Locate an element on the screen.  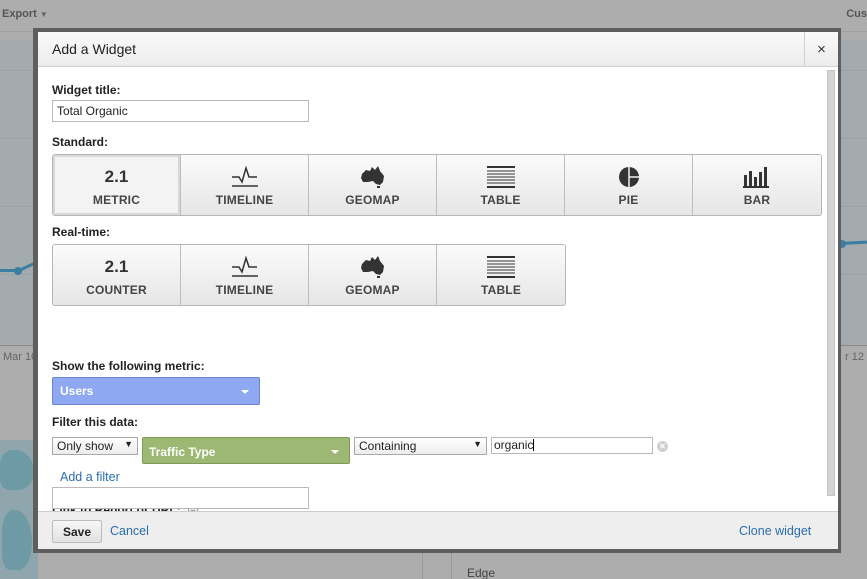
standard-timeline-button: TIMELINE is located at coordinates (245, 185).